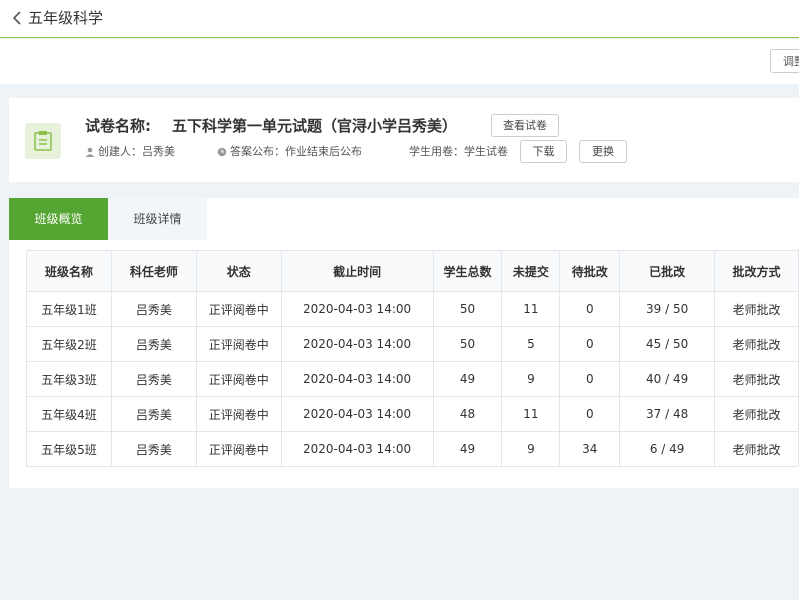  What do you see at coordinates (118, 126) in the screenshot?
I see `paper-name-label: 试卷名称:` at bounding box center [118, 126].